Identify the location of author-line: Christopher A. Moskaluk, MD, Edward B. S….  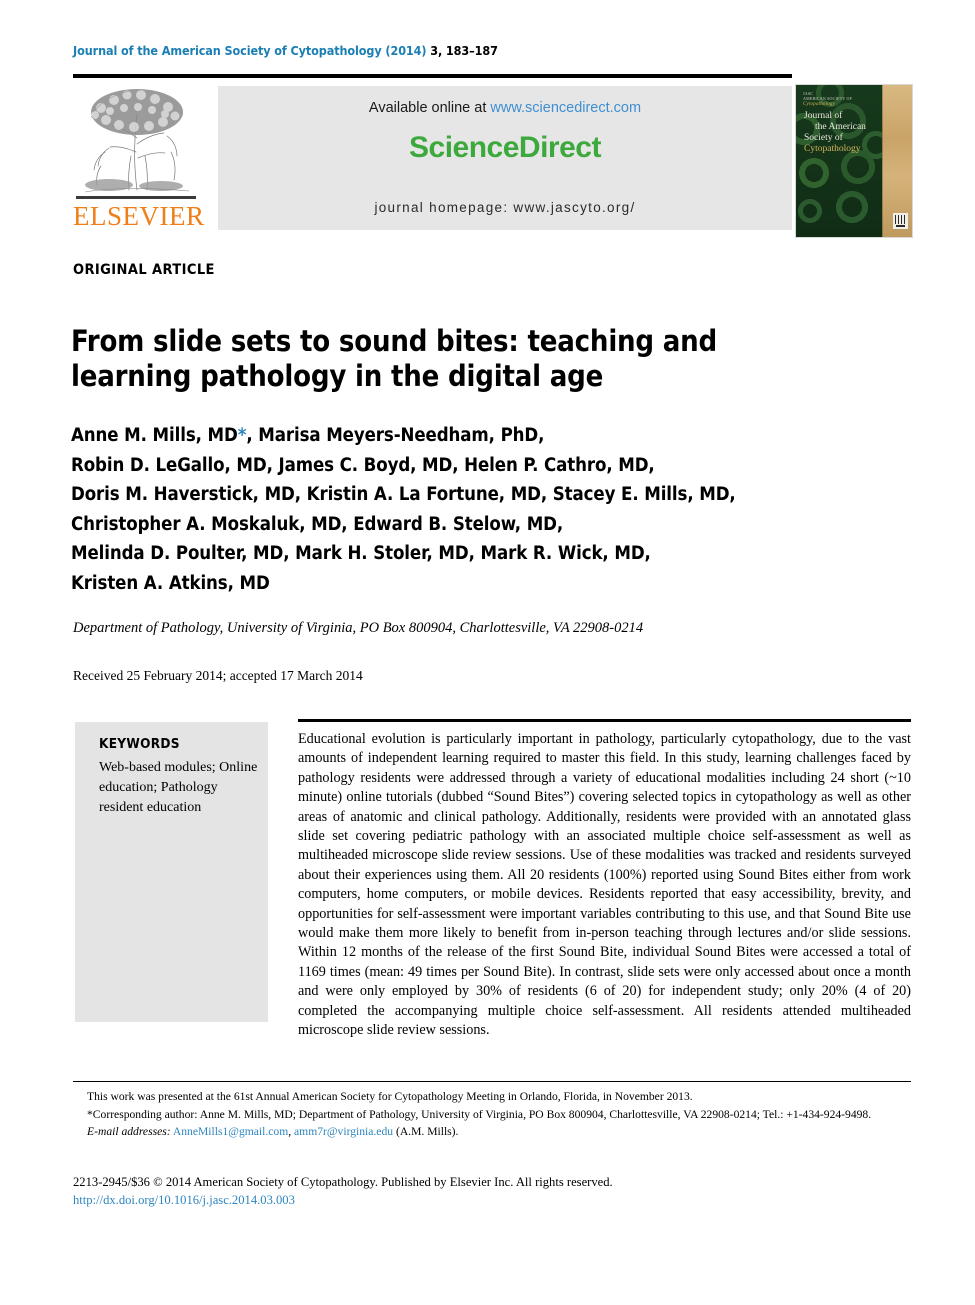
(317, 524).